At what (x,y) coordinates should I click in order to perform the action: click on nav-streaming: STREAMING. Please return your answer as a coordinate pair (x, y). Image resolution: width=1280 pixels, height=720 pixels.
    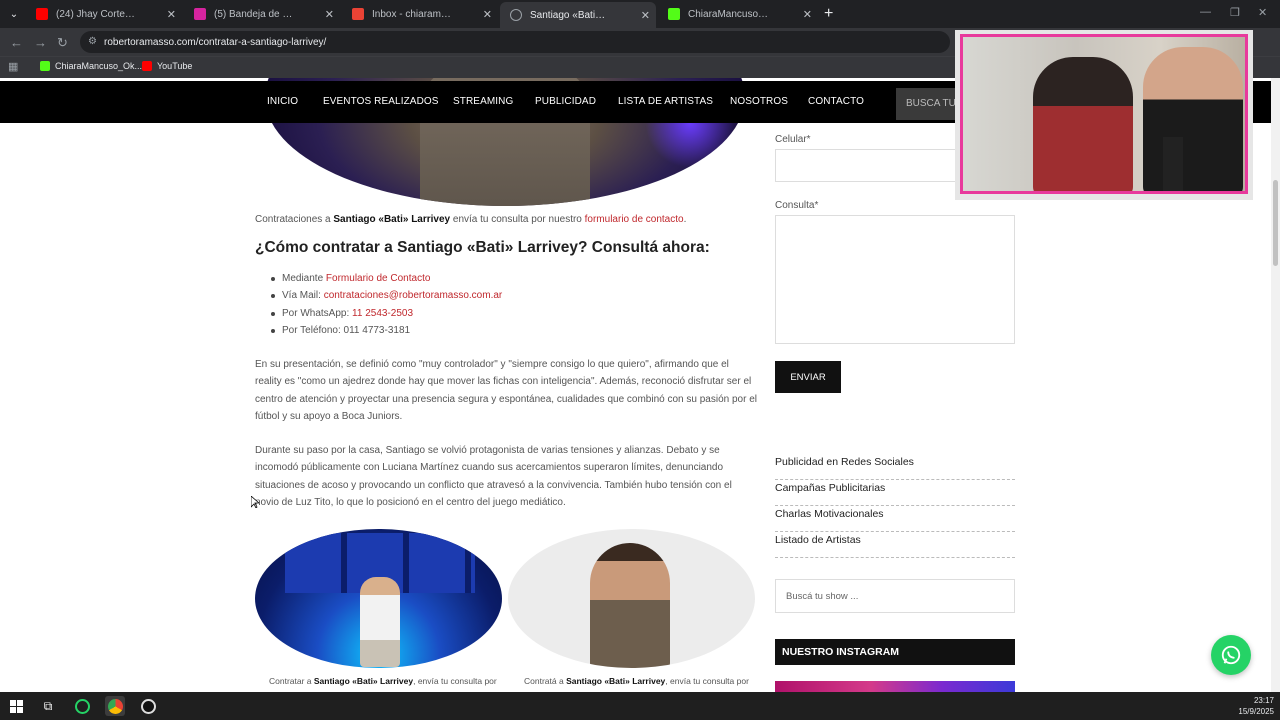
    Looking at the image, I should click on (483, 101).